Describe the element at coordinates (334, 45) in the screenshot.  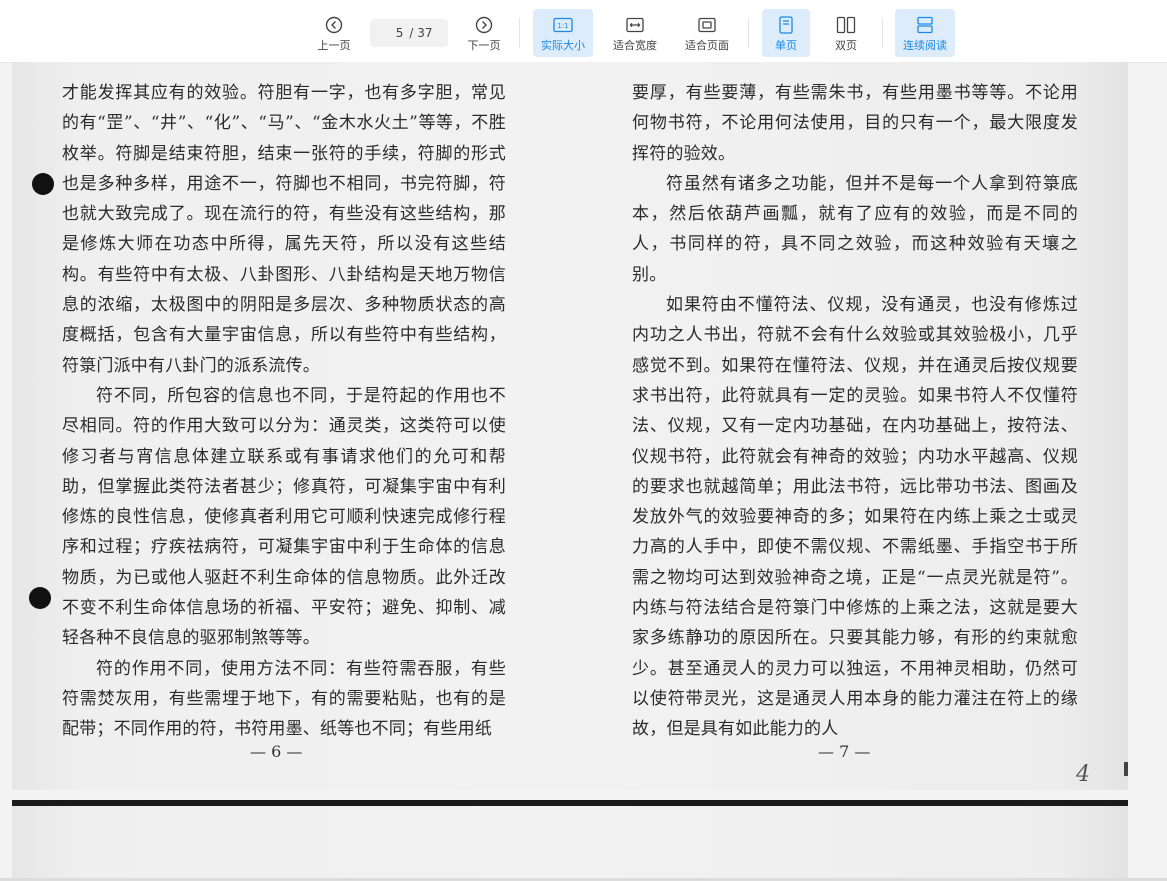
I see `prev-page-label: 上一页` at that location.